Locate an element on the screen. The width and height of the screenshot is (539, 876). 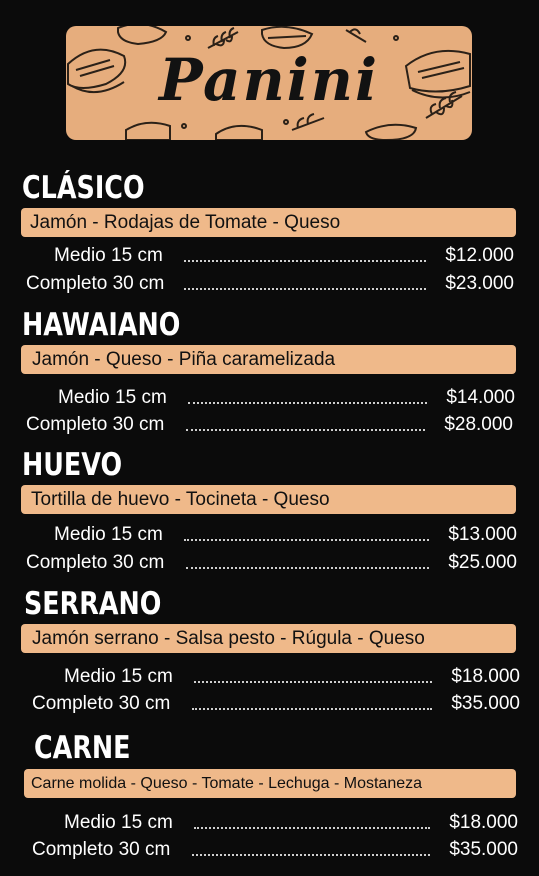
price-row: Completo 30 cm $23.000 is located at coordinates (270, 284).